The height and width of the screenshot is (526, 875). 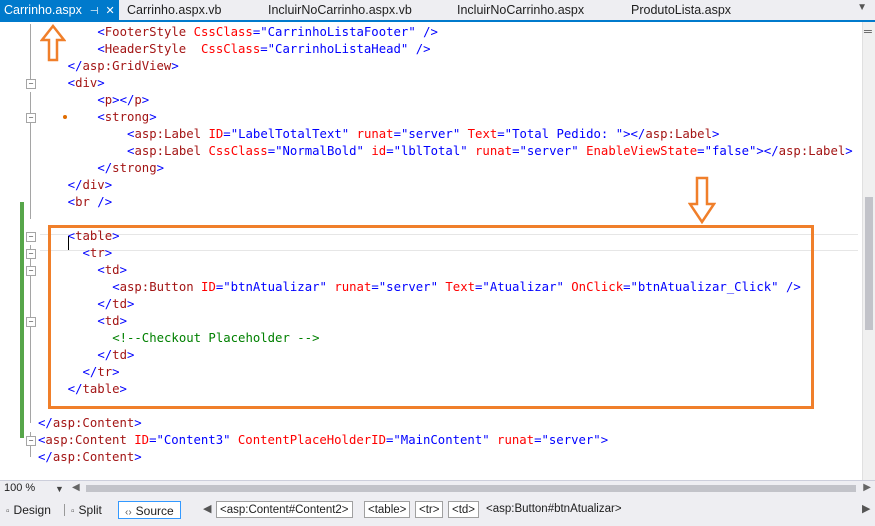 I want to click on pin-icon: ⊣, so click(x=94, y=11).